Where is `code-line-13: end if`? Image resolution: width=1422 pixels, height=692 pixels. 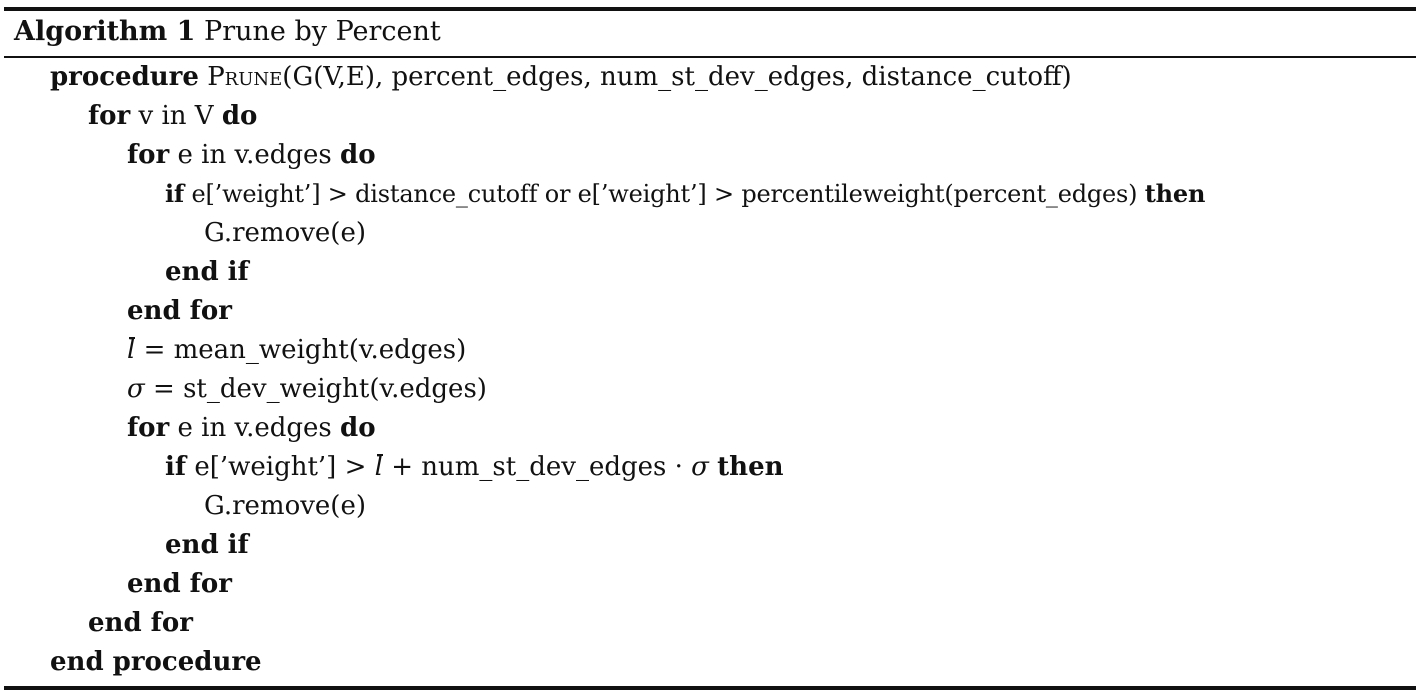
code-line-13: end if is located at coordinates (207, 545).